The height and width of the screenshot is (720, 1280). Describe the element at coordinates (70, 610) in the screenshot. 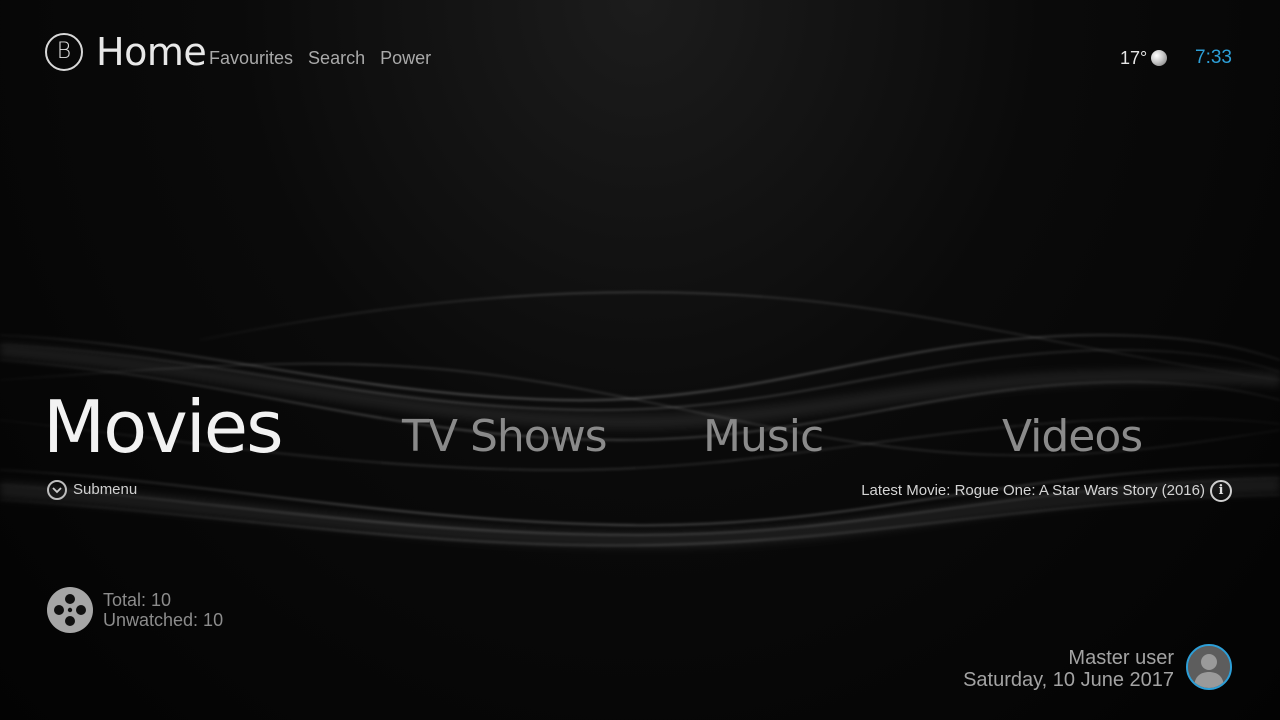

I see `film-reel-icon` at that location.